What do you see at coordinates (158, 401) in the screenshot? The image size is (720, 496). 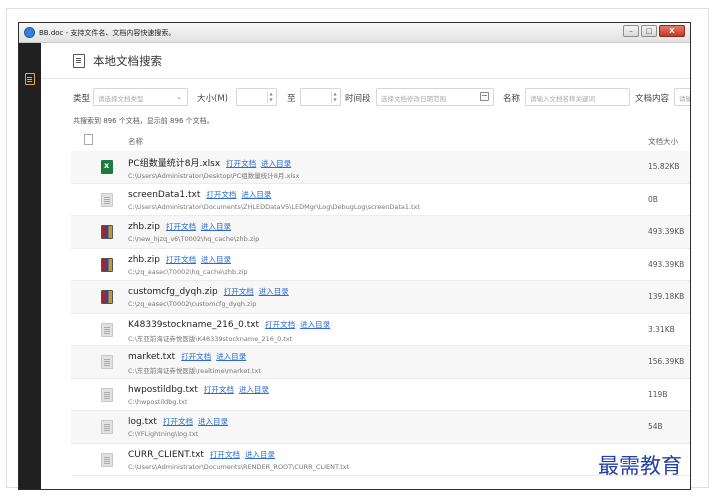 I see `file-path: C:\hwpostildbg.txt` at bounding box center [158, 401].